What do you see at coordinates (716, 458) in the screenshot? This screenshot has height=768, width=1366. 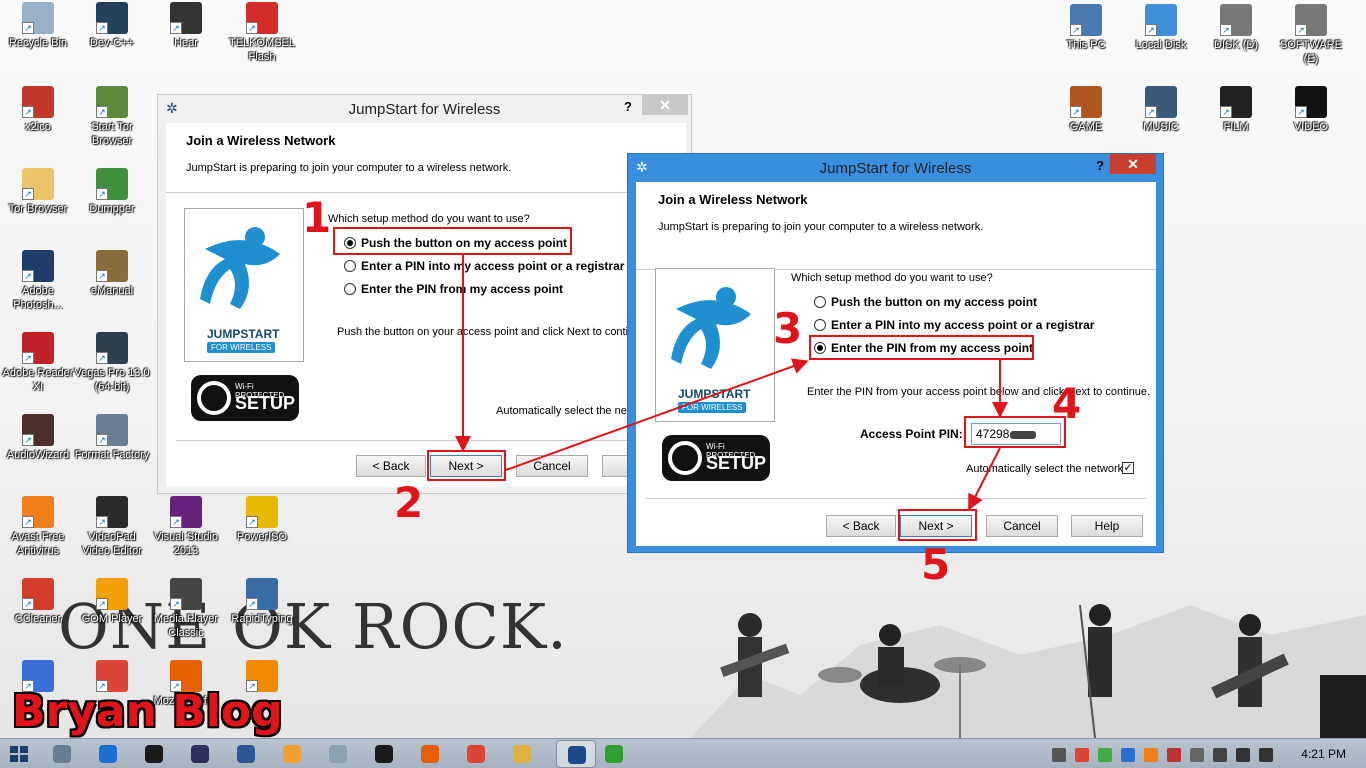 I see `wps-setup-logo: Wi-Fi PROTECTED SETUP` at bounding box center [716, 458].